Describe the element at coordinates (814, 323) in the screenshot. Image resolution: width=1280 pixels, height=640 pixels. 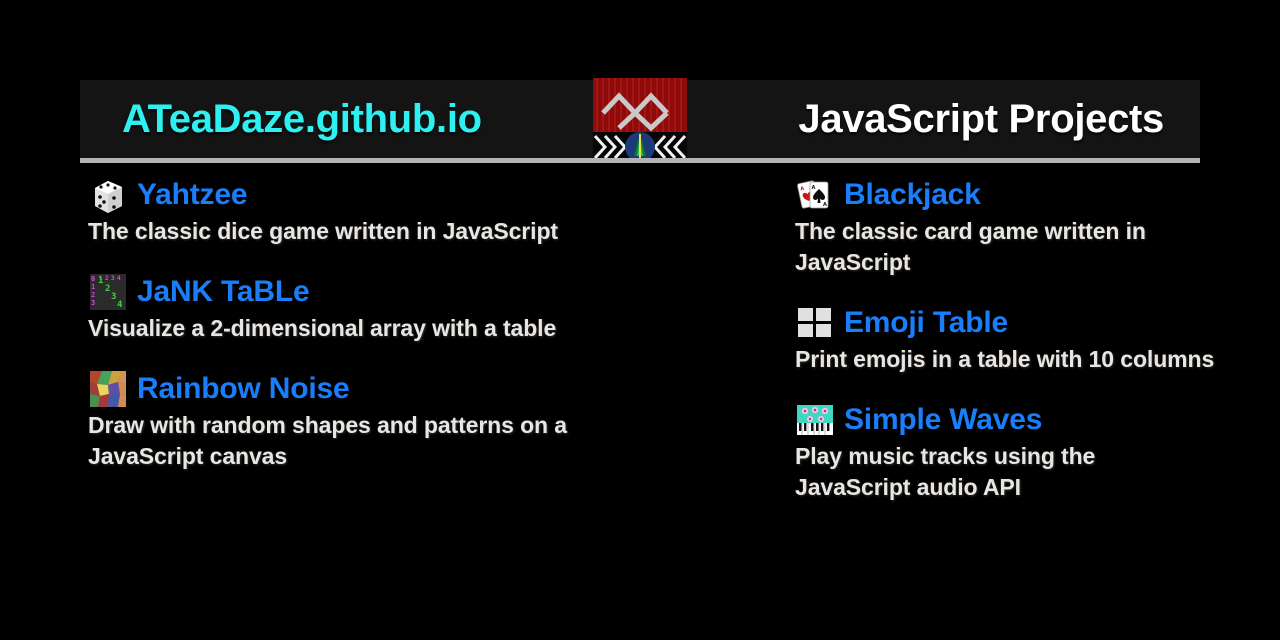
I see `grid-squares-icon` at that location.